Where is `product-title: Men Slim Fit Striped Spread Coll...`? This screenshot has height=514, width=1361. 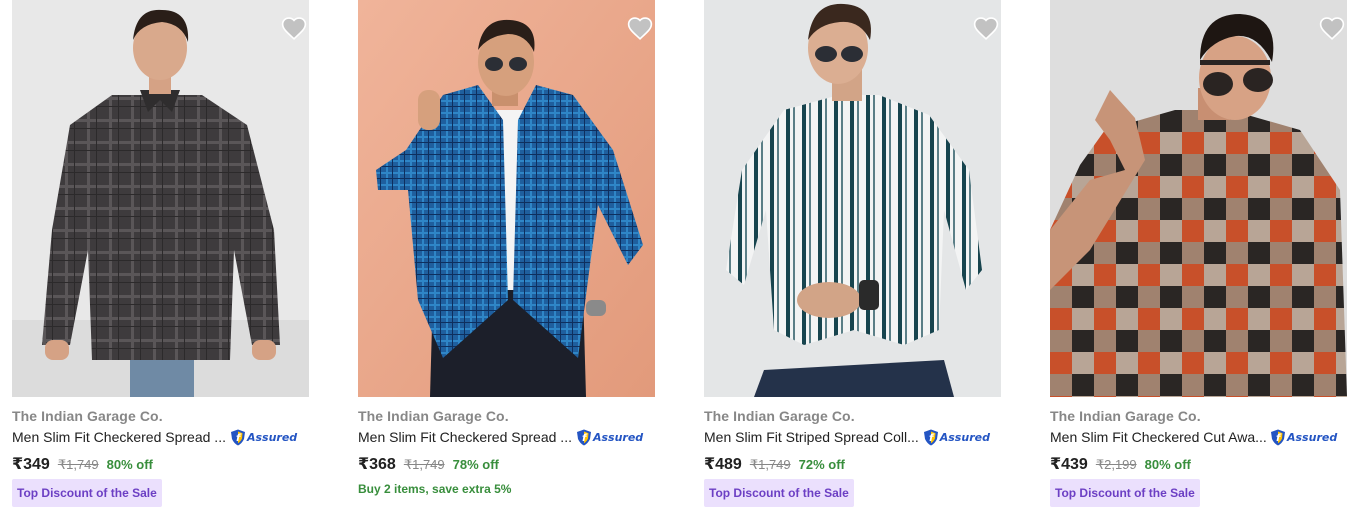 product-title: Men Slim Fit Striped Spread Coll... is located at coordinates (811, 437).